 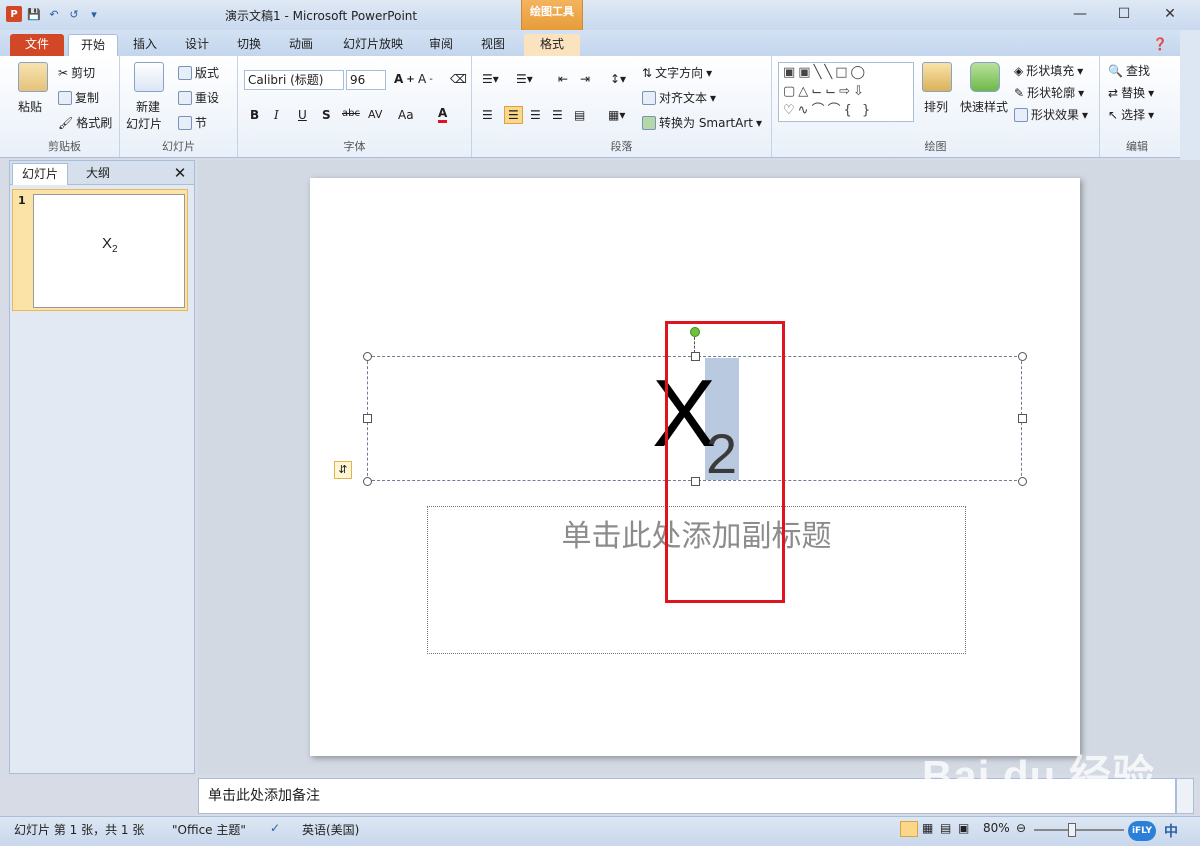 I want to click on columns-icon: ▦▾, so click(x=616, y=115).